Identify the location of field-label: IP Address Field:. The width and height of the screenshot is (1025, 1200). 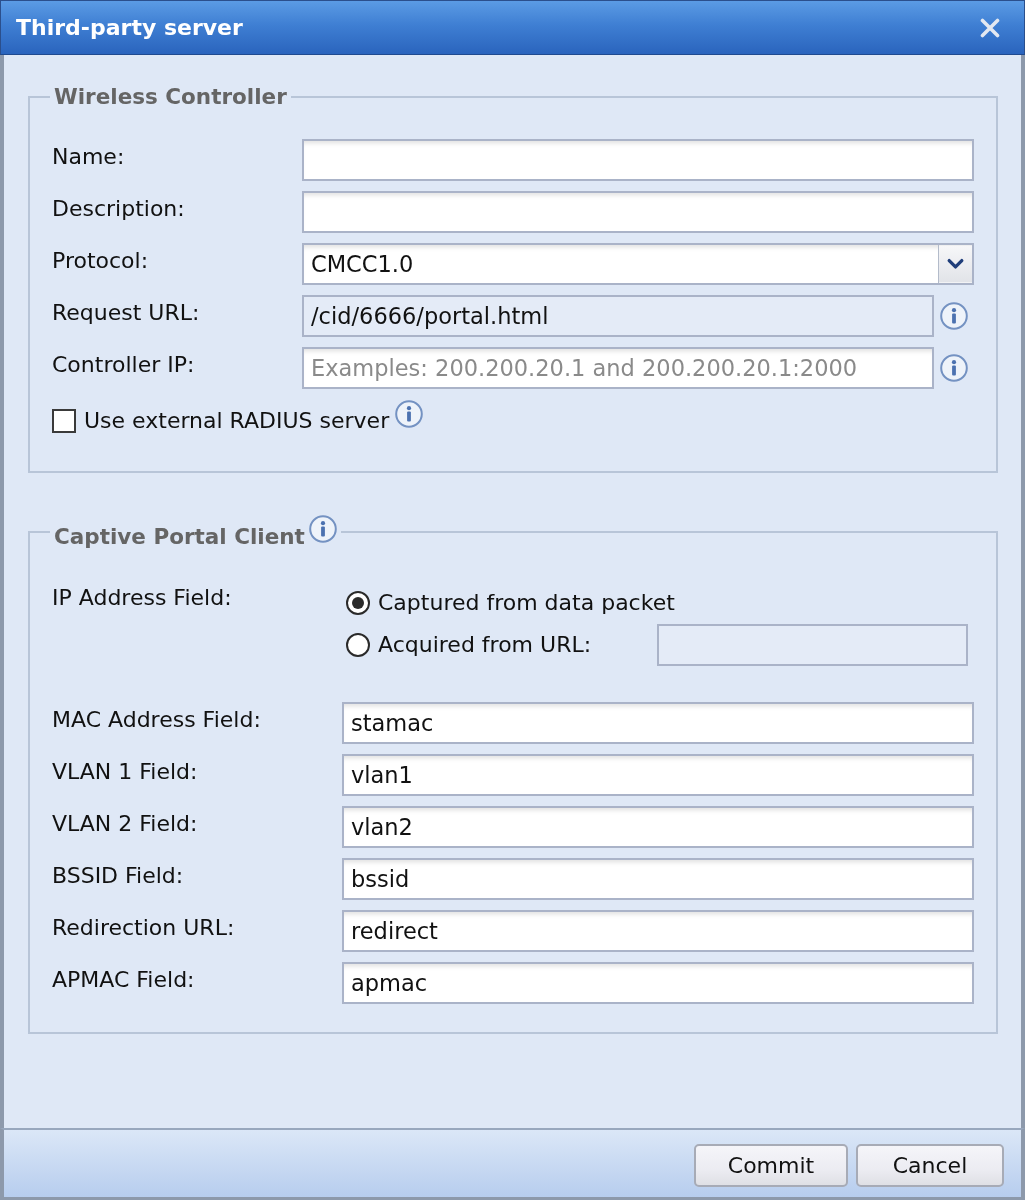
(142, 598).